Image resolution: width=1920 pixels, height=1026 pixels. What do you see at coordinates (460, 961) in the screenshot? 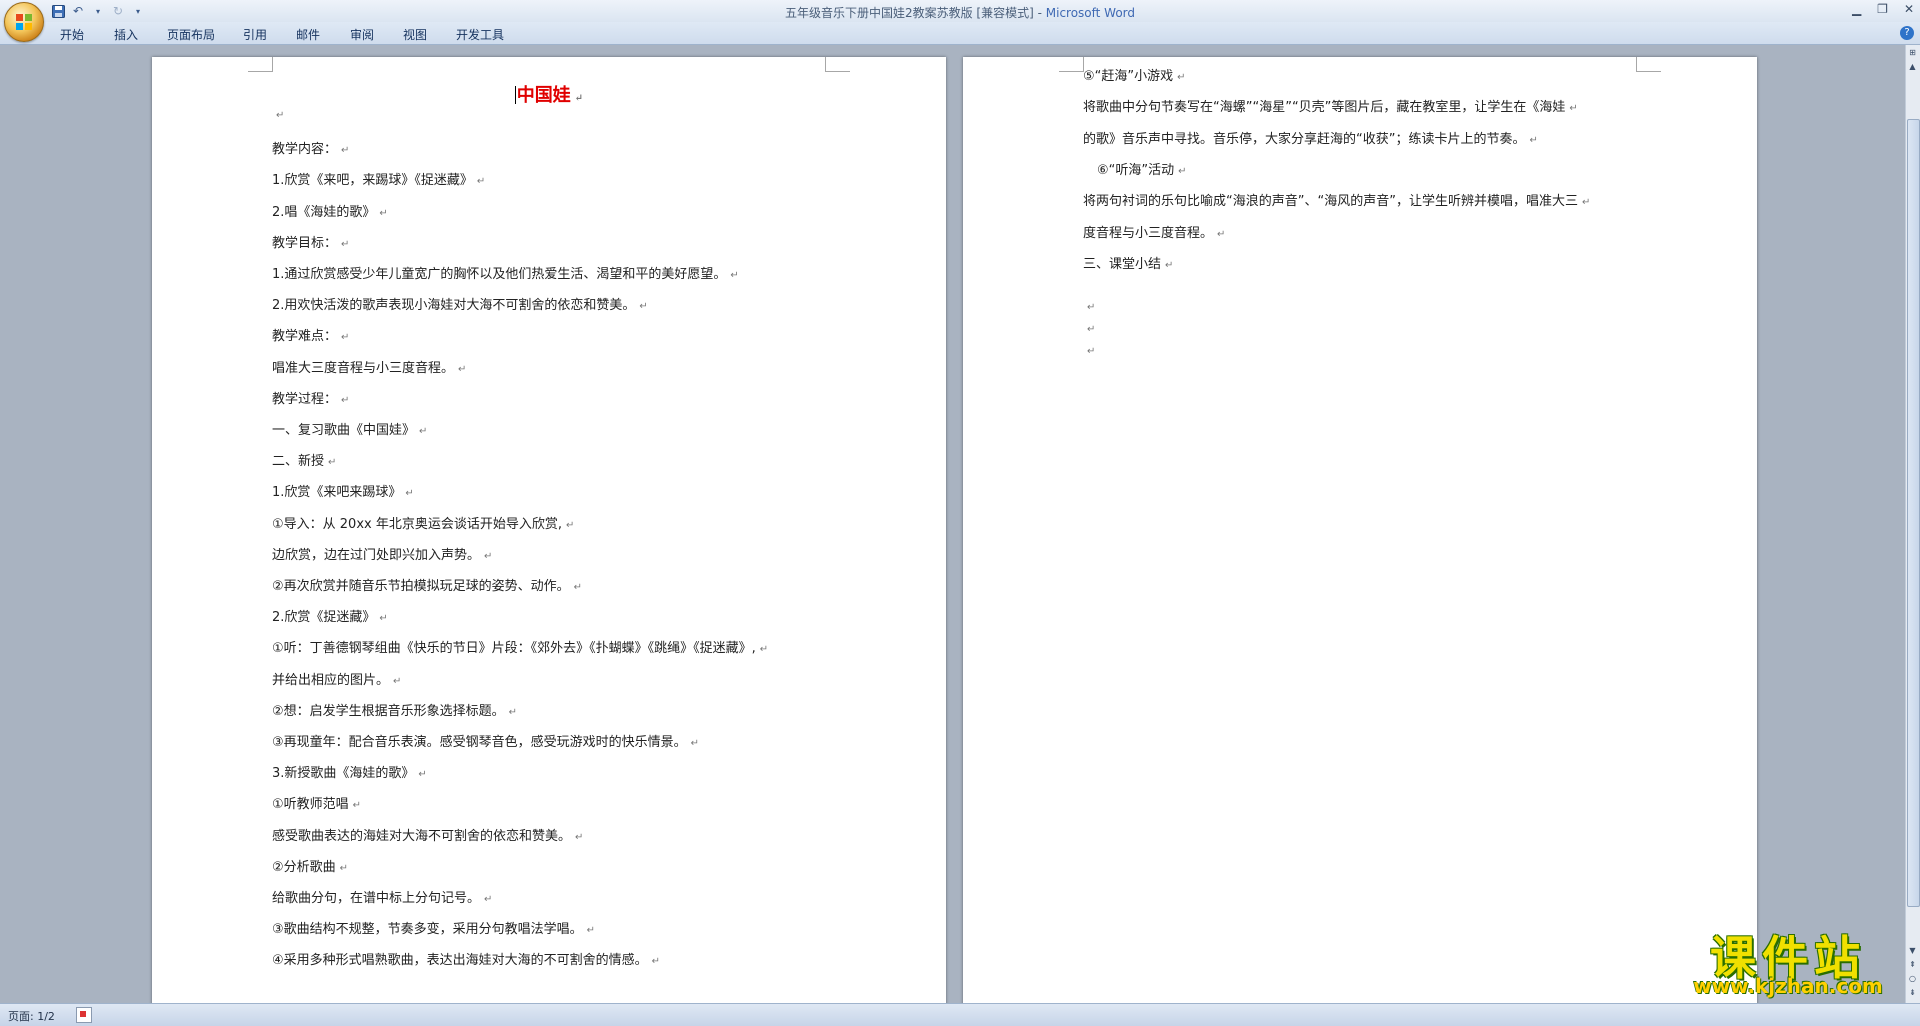
I see `paragraph-text: ④采用多种形式唱熟歌曲，表达出海娃对大海的不可割舍的情感。` at bounding box center [460, 961].